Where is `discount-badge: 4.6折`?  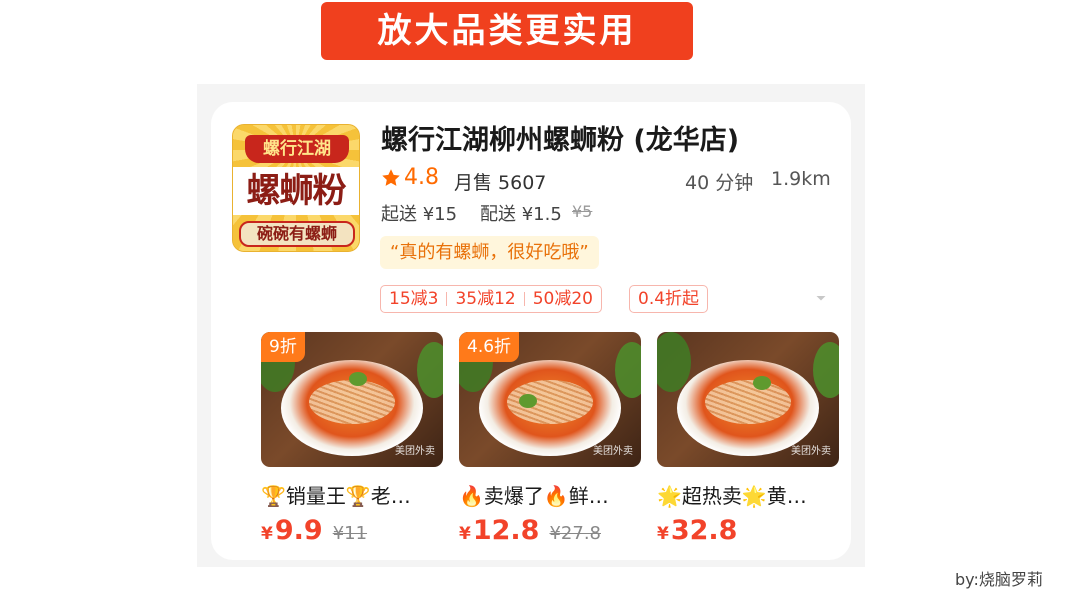
discount-badge: 4.6折 is located at coordinates (489, 347).